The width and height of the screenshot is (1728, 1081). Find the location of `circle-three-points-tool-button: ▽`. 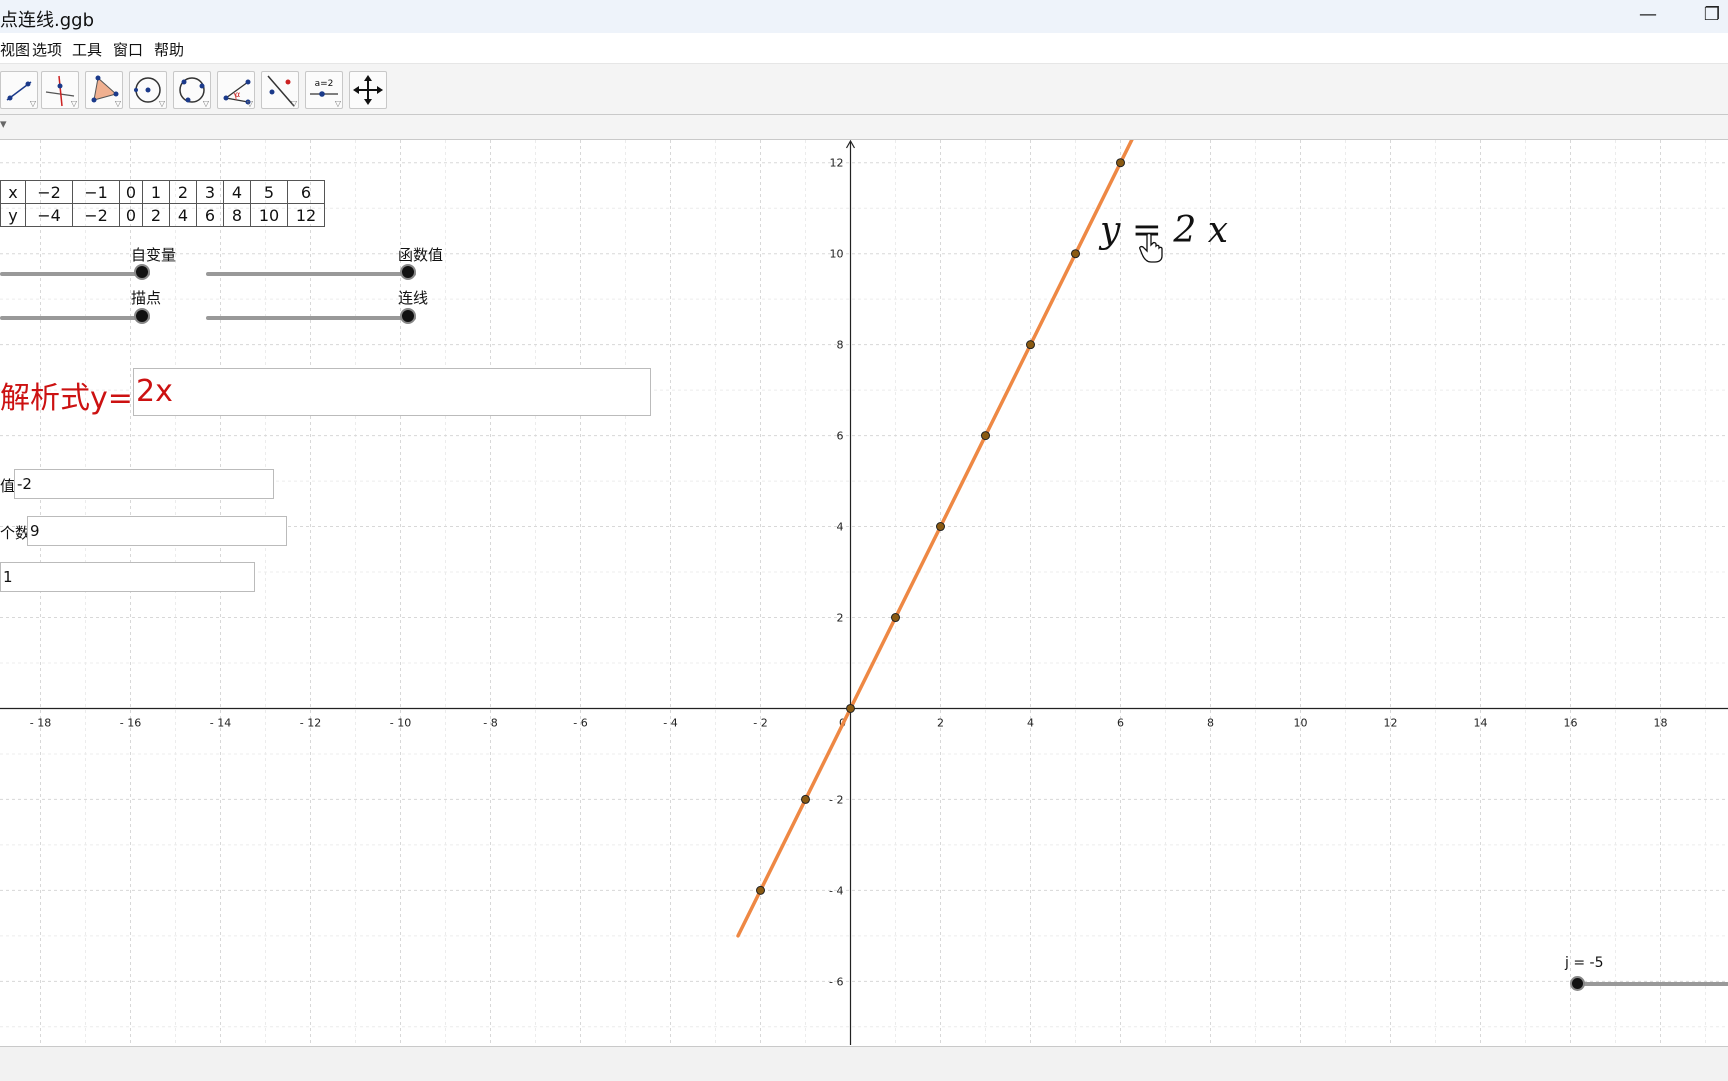

circle-three-points-tool-button: ▽ is located at coordinates (192, 90).